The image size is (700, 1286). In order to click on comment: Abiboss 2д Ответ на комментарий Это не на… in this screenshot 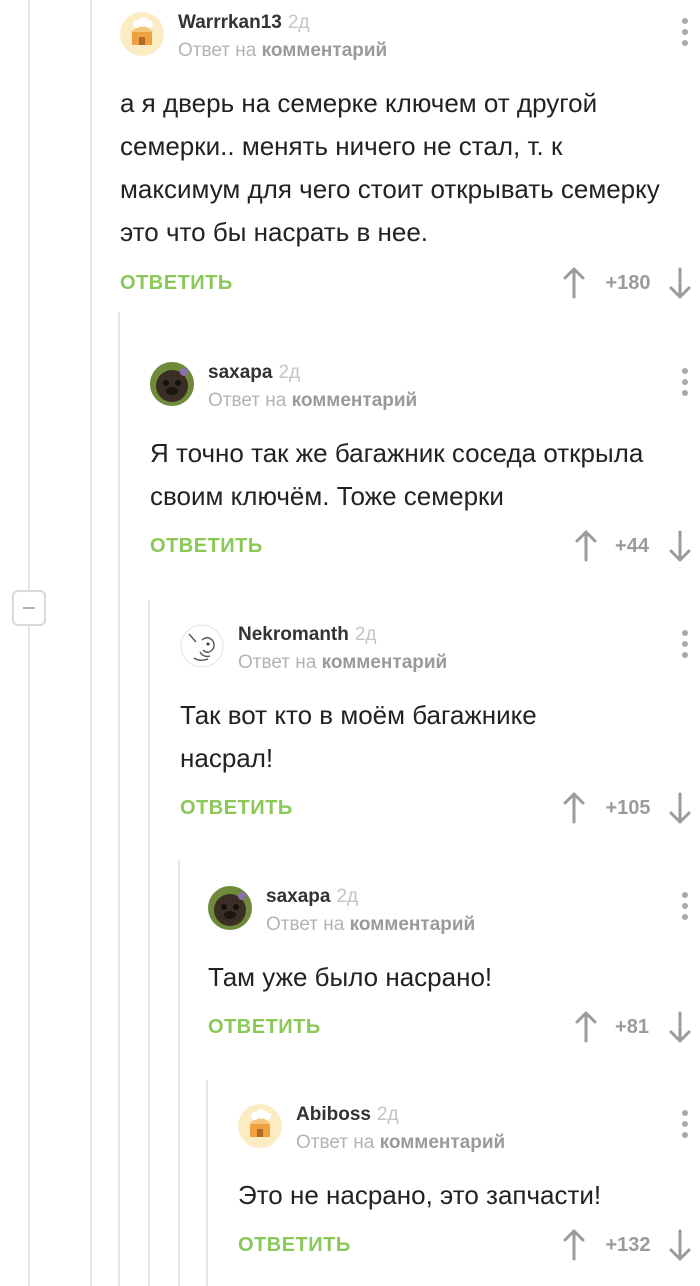, I will do `click(469, 1190)`.